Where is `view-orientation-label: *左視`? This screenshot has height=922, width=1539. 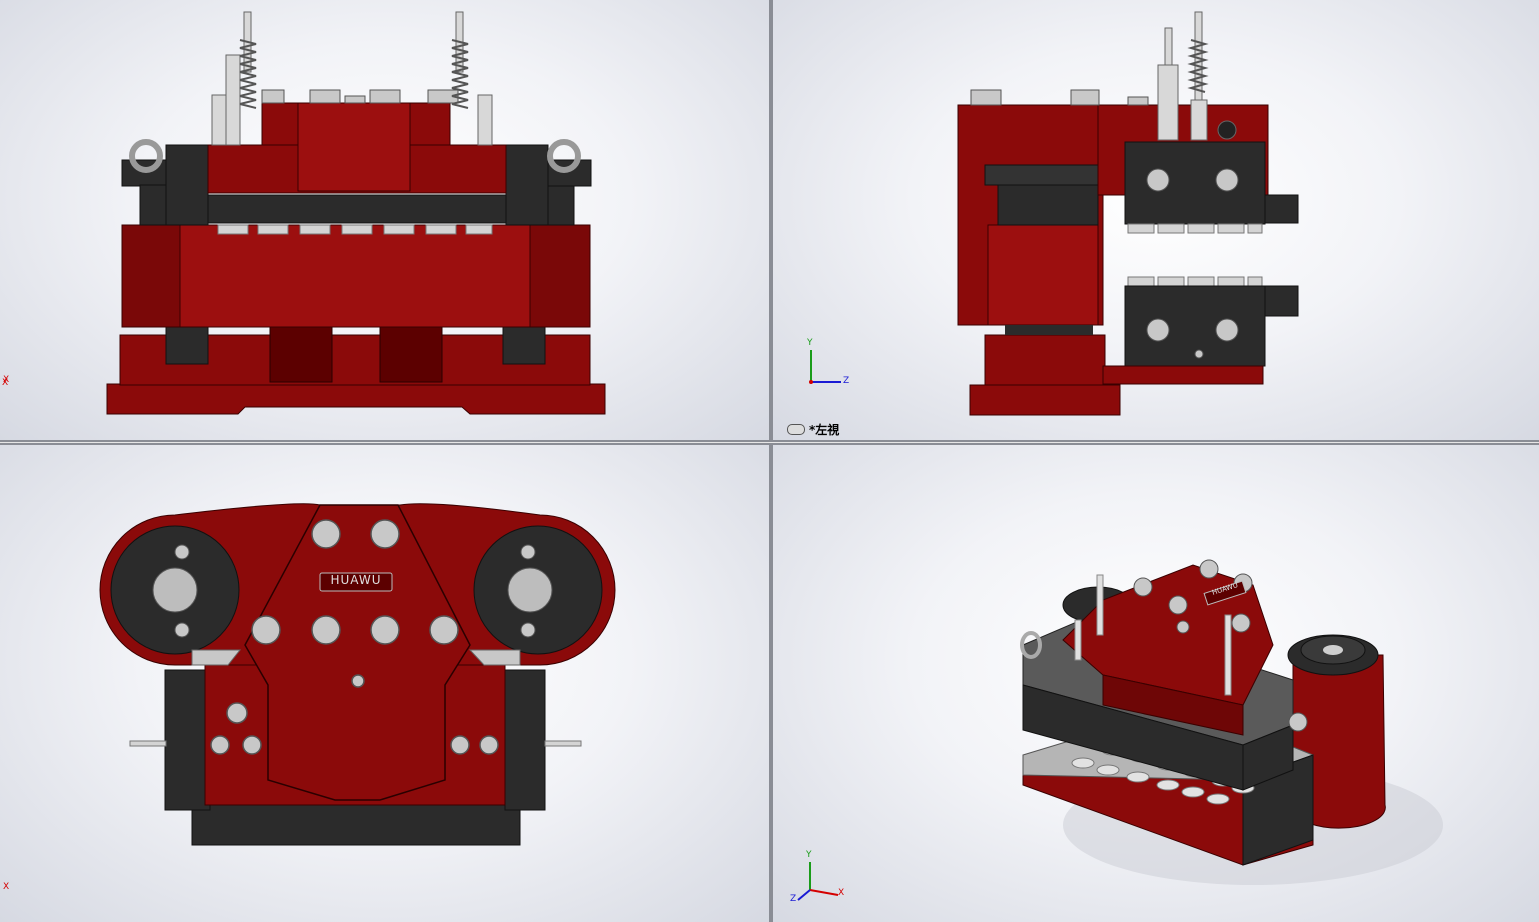
view-orientation-label: *左視 is located at coordinates (813, 429).